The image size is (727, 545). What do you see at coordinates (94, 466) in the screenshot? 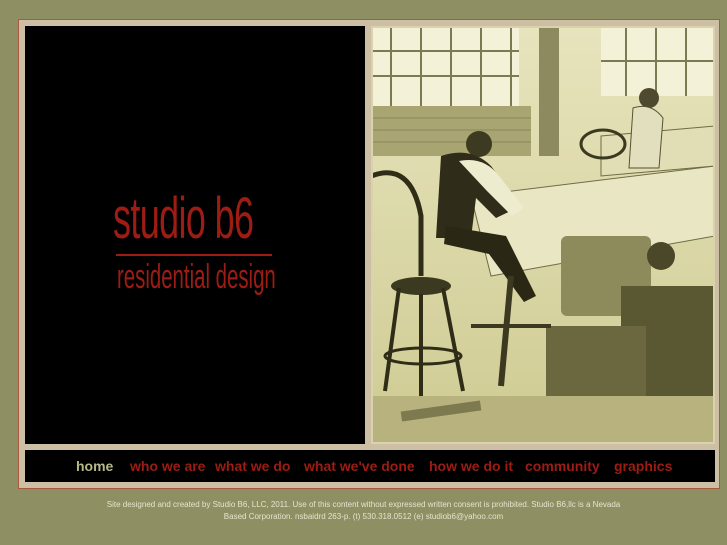
I see `nav-home: home` at bounding box center [94, 466].